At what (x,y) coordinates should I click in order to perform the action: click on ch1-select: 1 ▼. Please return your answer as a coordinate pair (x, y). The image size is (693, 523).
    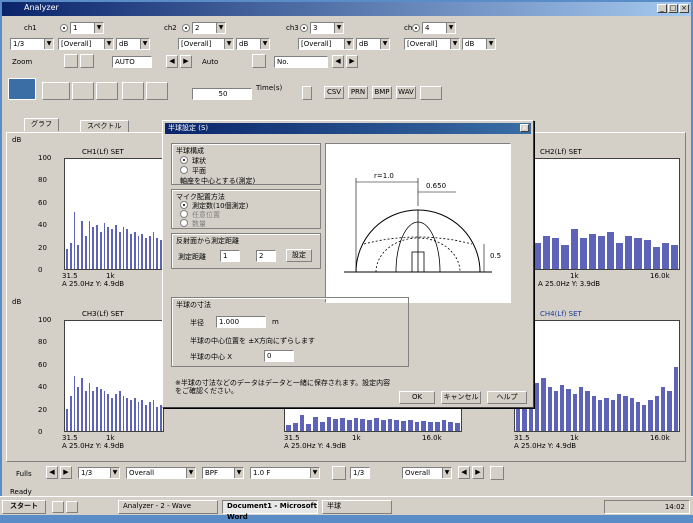
    Looking at the image, I should click on (87, 28).